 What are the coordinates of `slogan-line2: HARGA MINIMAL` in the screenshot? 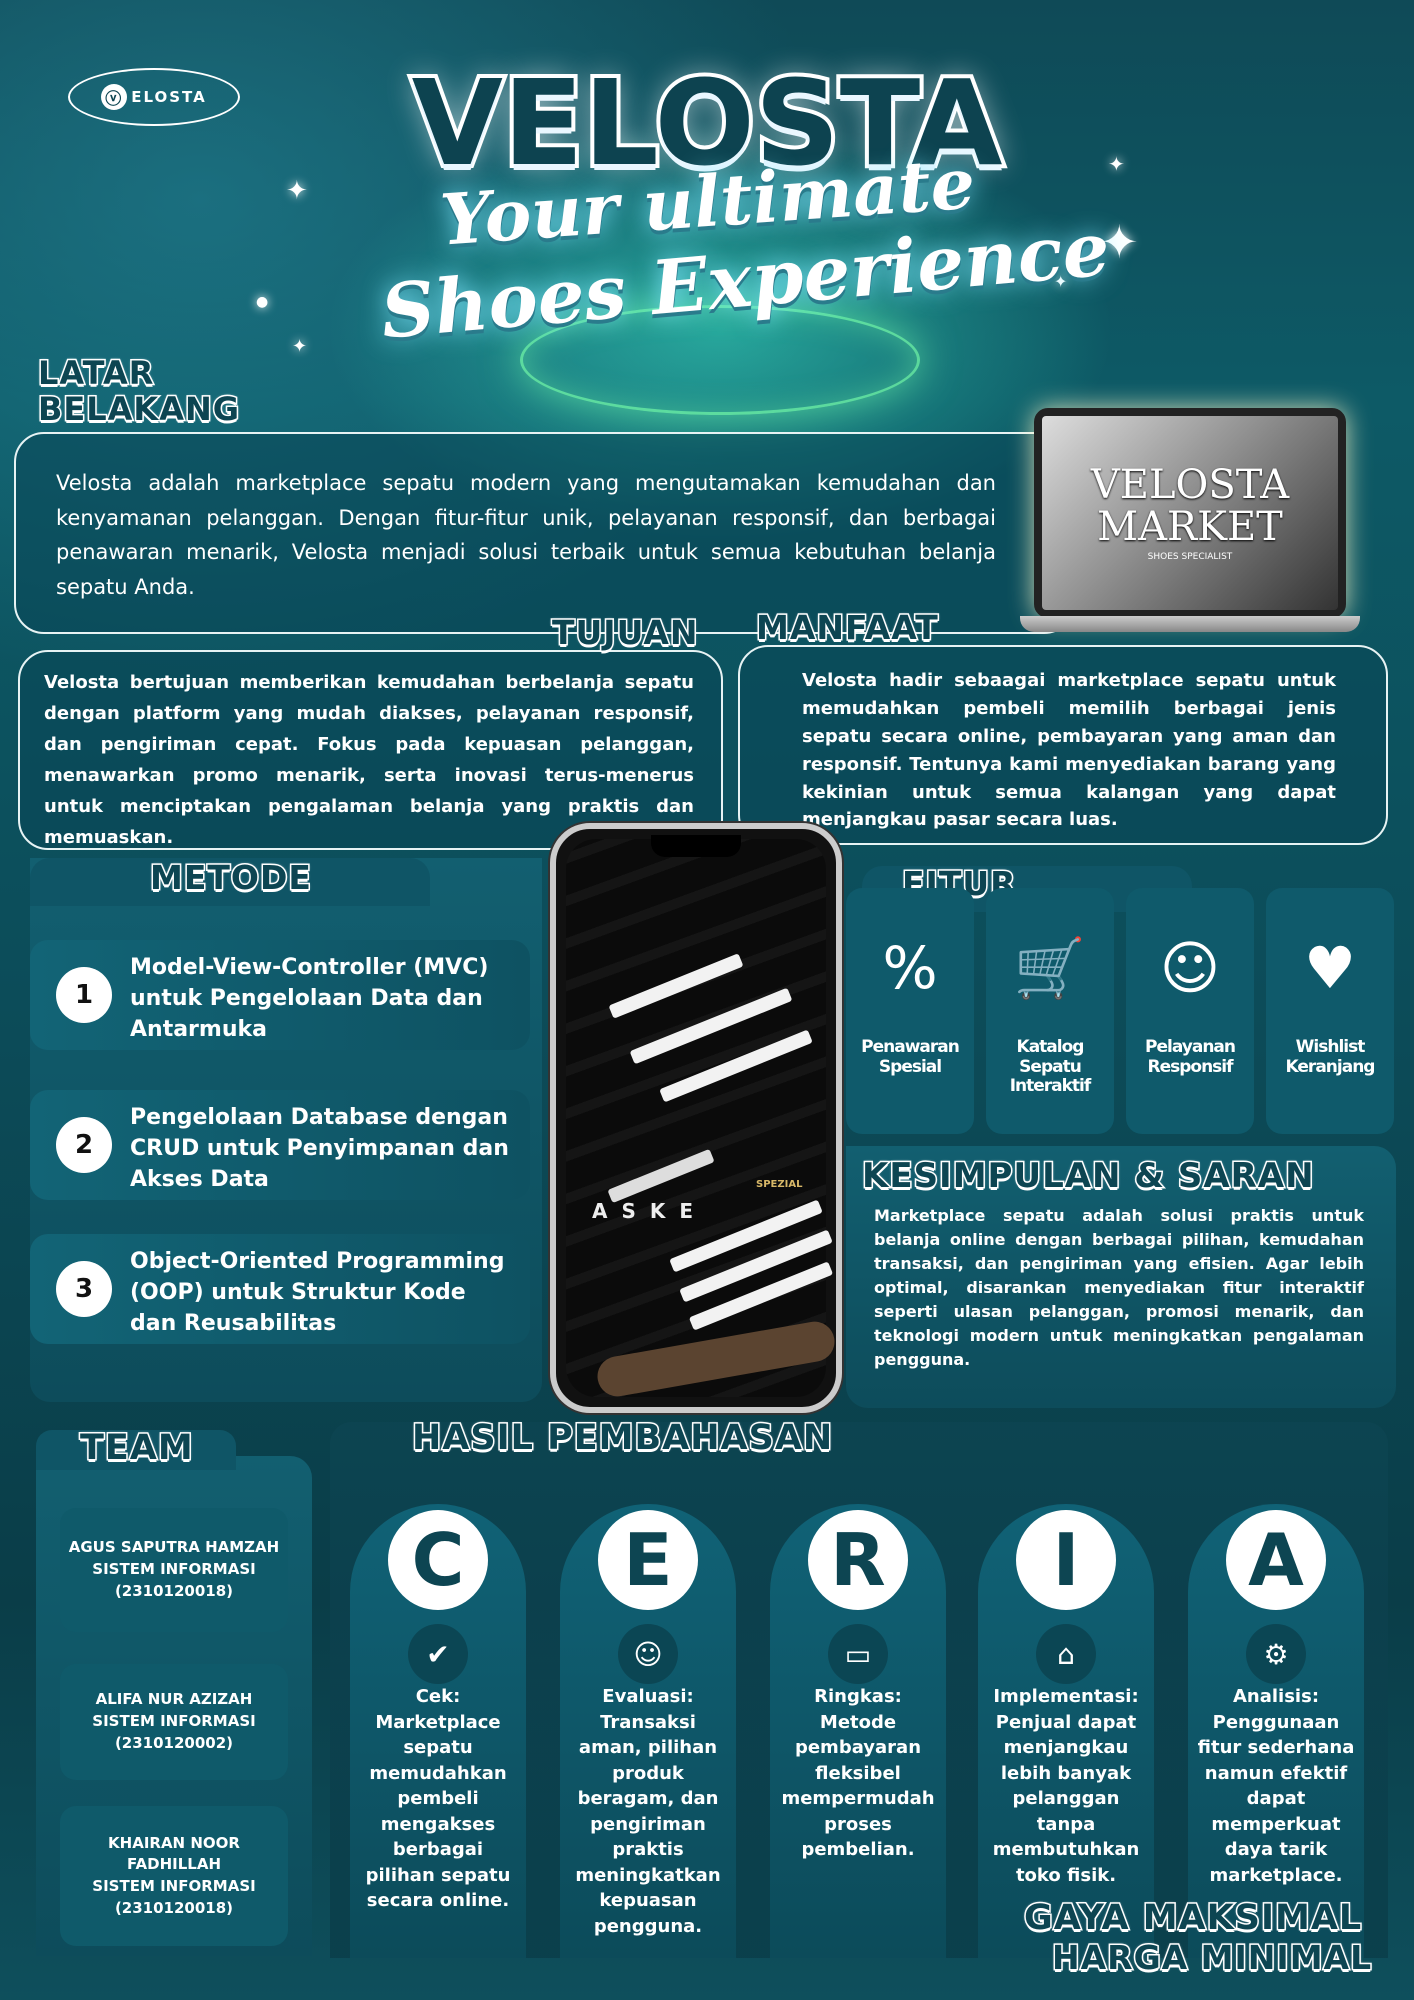 It's located at (1211, 1958).